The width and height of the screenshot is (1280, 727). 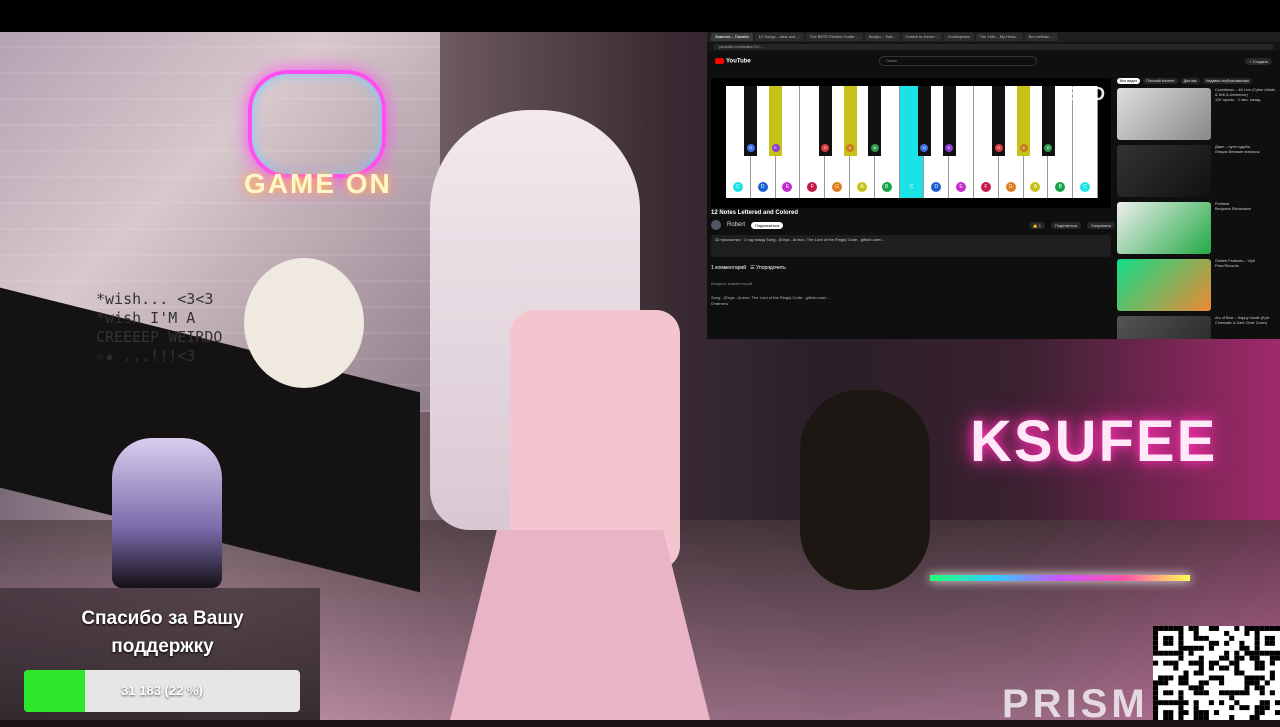 I want to click on share-button: Поделиться, so click(x=1066, y=225).